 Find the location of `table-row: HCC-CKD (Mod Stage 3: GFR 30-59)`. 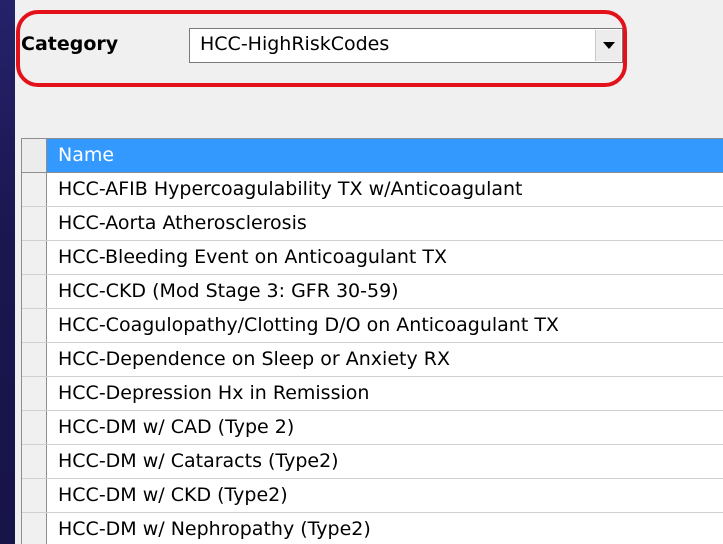

table-row: HCC-CKD (Mod Stage 3: GFR 30-59) is located at coordinates (372, 292).